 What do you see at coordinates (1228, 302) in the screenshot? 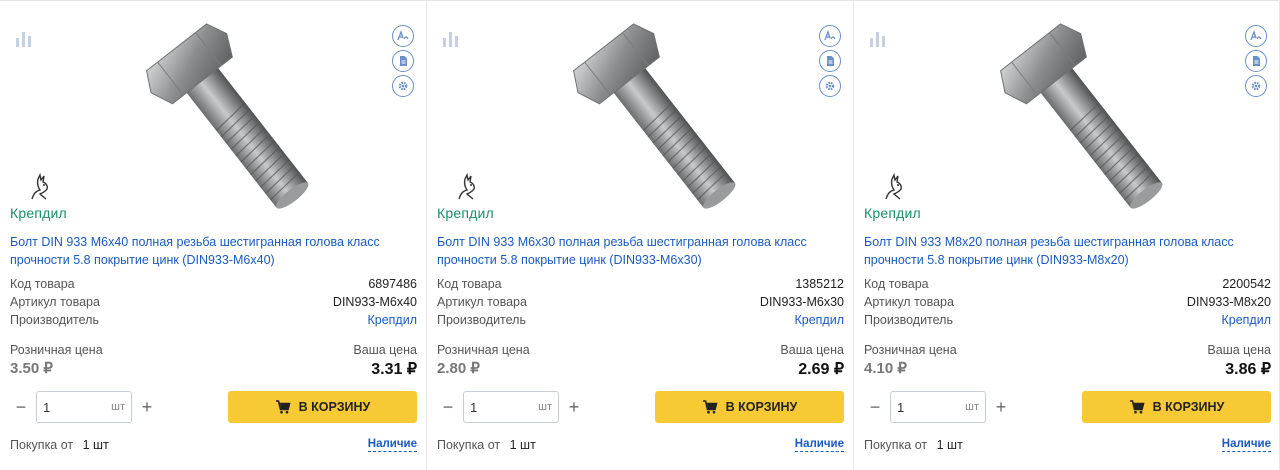
I see `article-value: DIN933-M8x20` at bounding box center [1228, 302].